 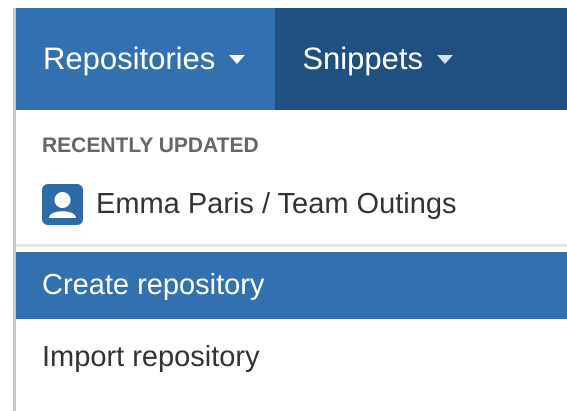 I want to click on user-avatar-icon, so click(x=62, y=204).